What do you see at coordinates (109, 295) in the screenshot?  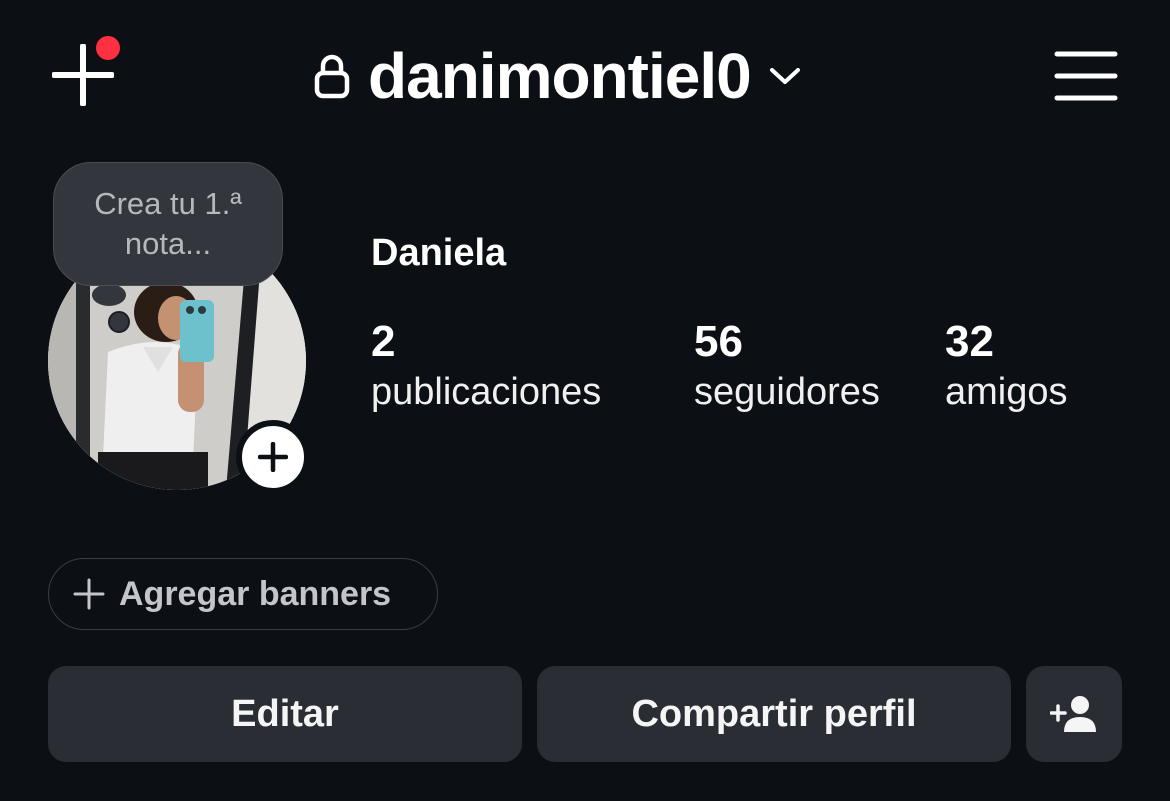 I see `note-bubble-tail` at bounding box center [109, 295].